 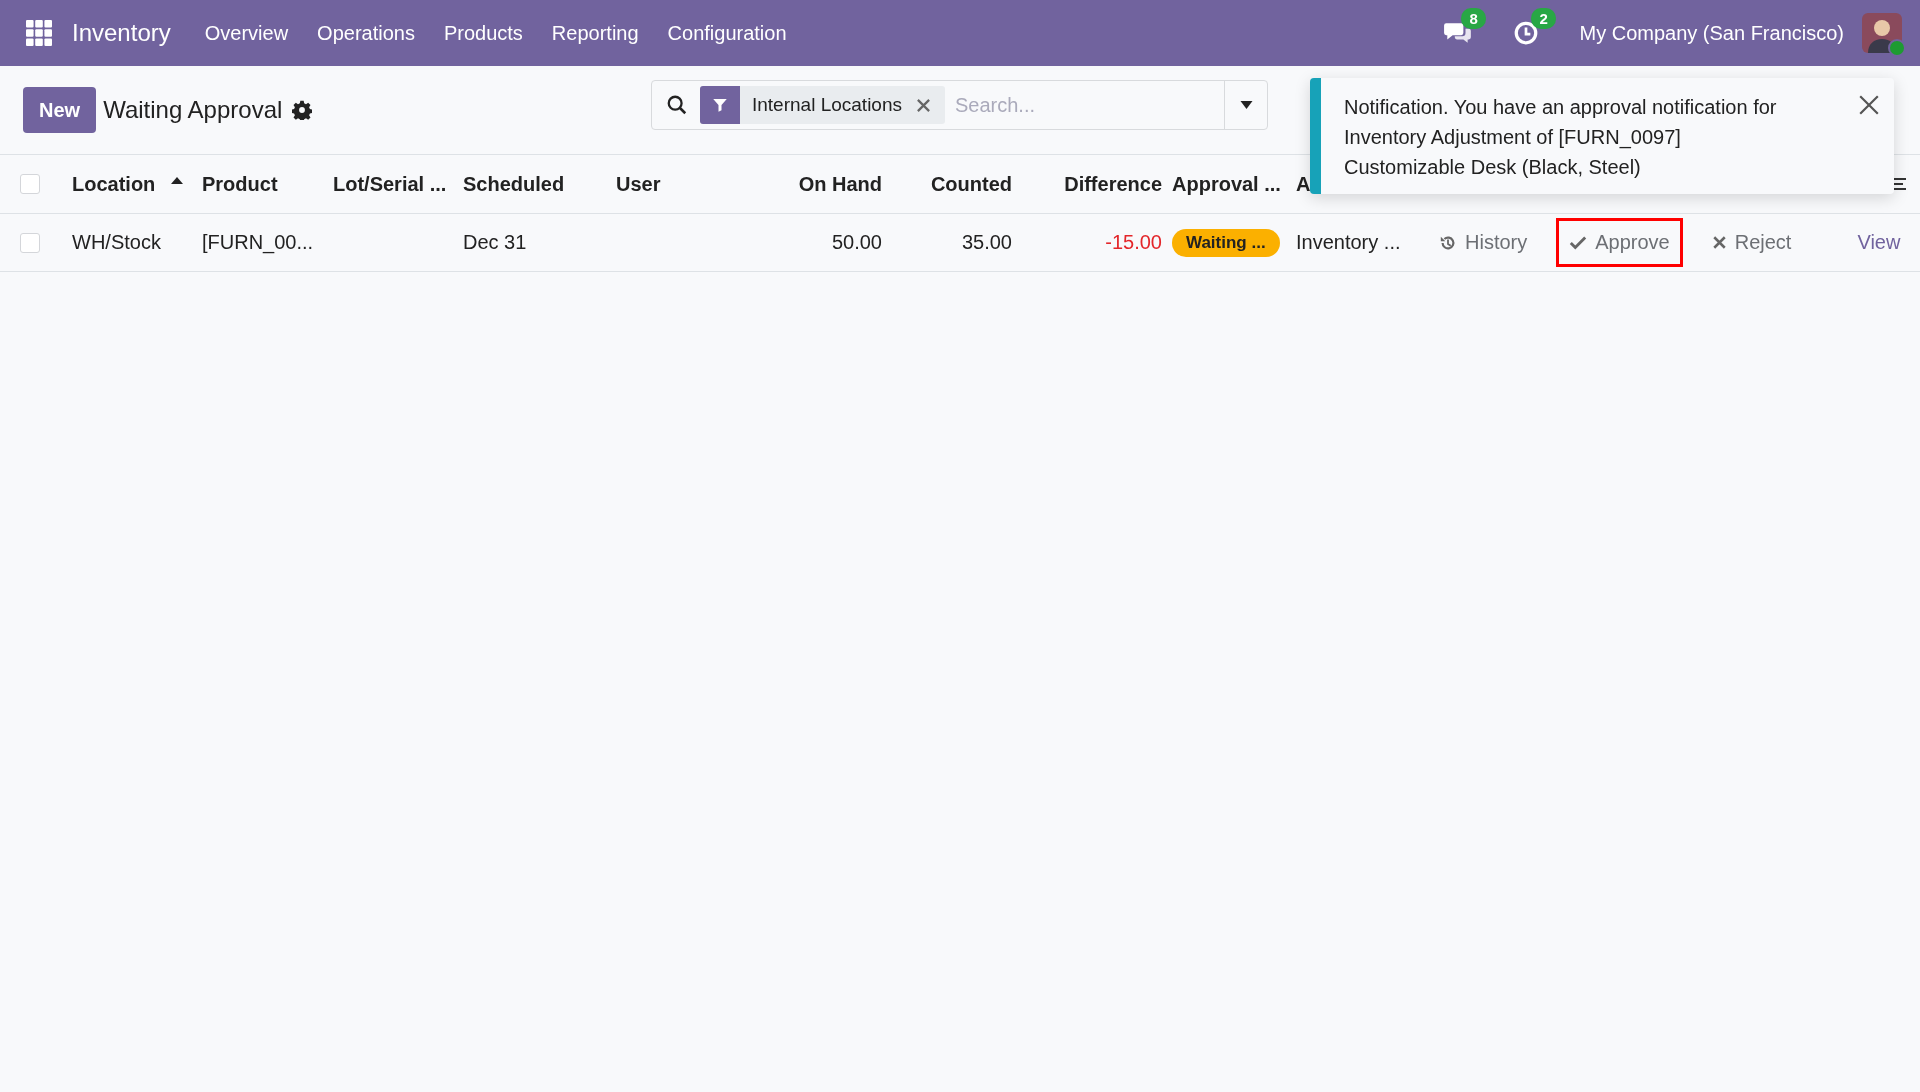 I want to click on menu-item: Overview, so click(x=246, y=33).